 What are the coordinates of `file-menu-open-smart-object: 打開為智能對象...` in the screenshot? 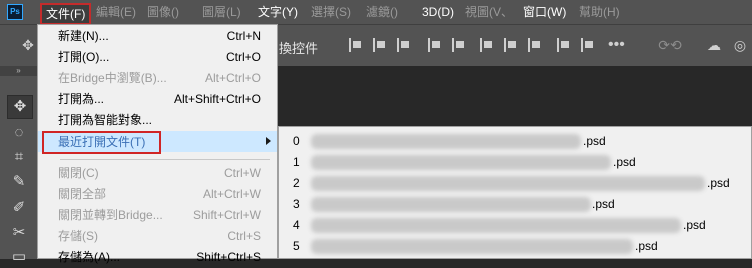 It's located at (157, 120).